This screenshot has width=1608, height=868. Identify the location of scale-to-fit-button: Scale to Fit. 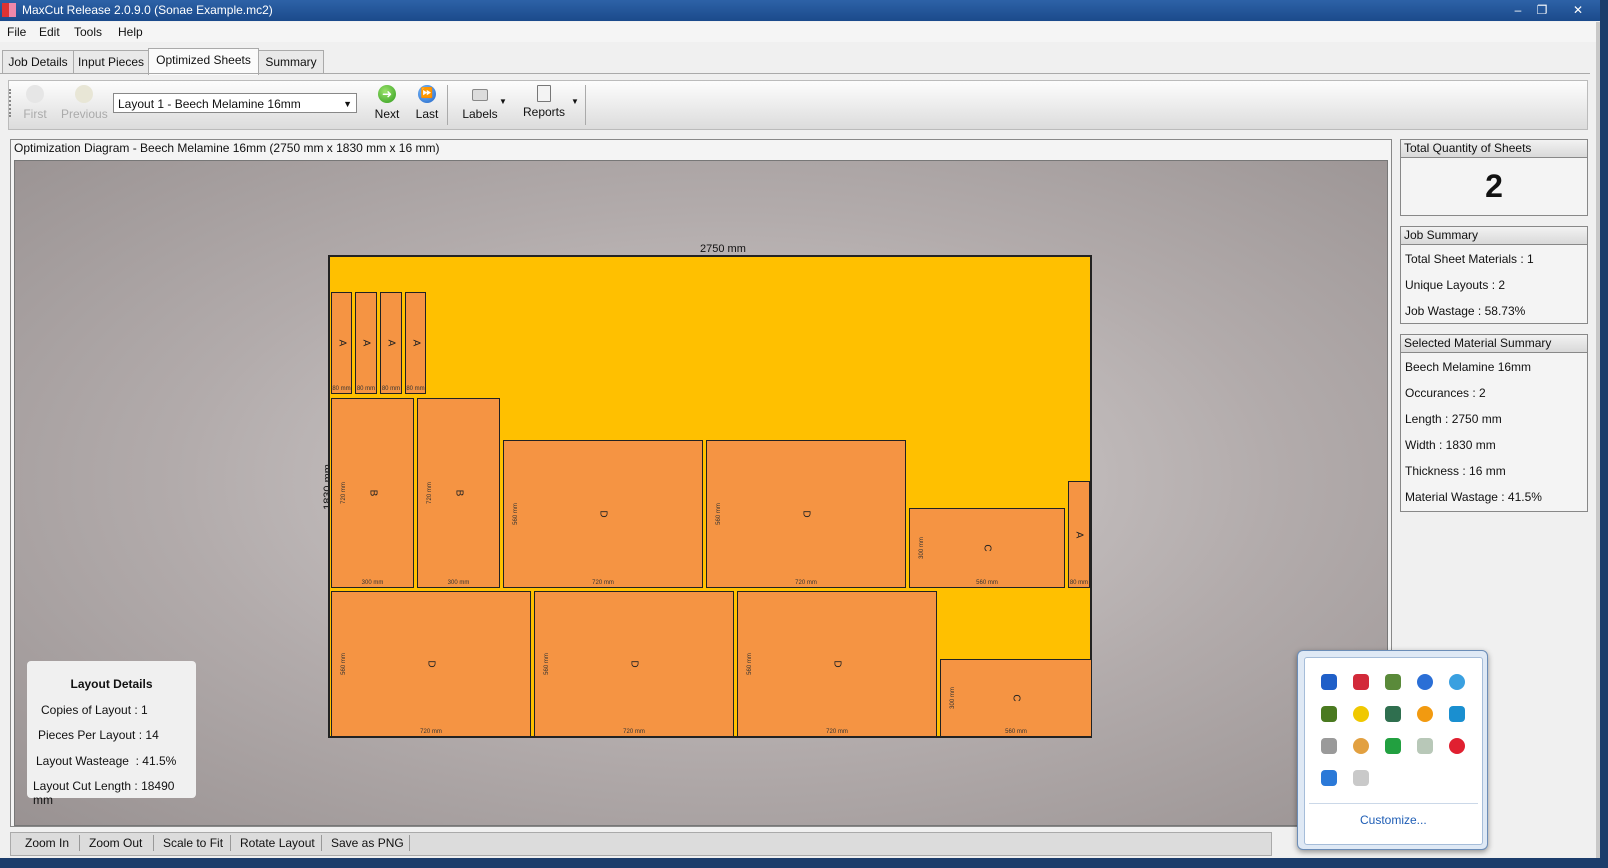
(193, 843).